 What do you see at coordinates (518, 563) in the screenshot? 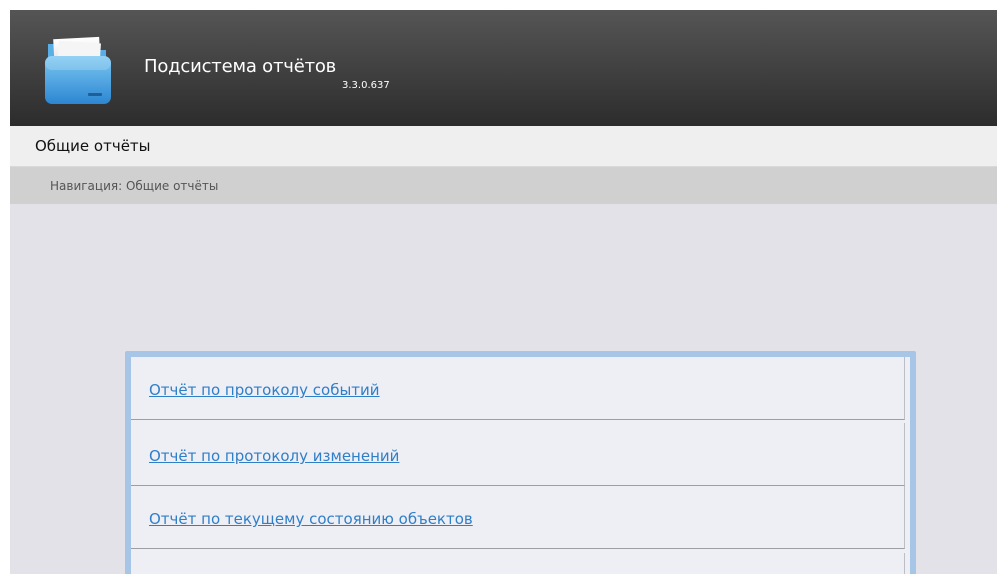
I see `report-item-more` at bounding box center [518, 563].